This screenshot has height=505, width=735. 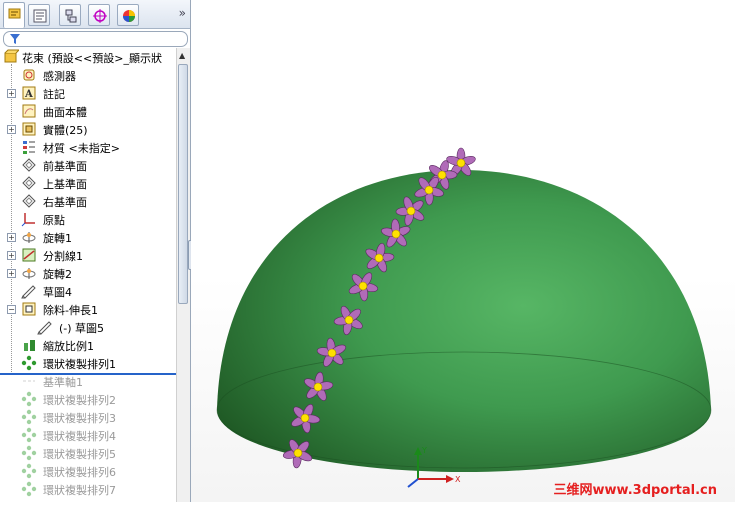 What do you see at coordinates (68, 346) in the screenshot?
I see `tree-item-label: 縮放比例1` at bounding box center [68, 346].